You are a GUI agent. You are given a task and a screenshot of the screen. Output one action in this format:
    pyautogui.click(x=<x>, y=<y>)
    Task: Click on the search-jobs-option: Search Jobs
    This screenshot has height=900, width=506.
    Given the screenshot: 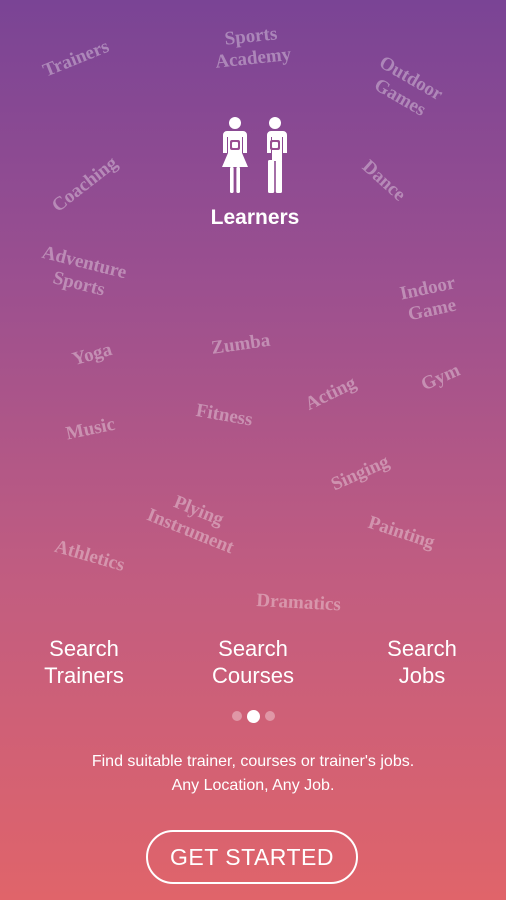 What is the action you would take?
    pyautogui.click(x=422, y=662)
    